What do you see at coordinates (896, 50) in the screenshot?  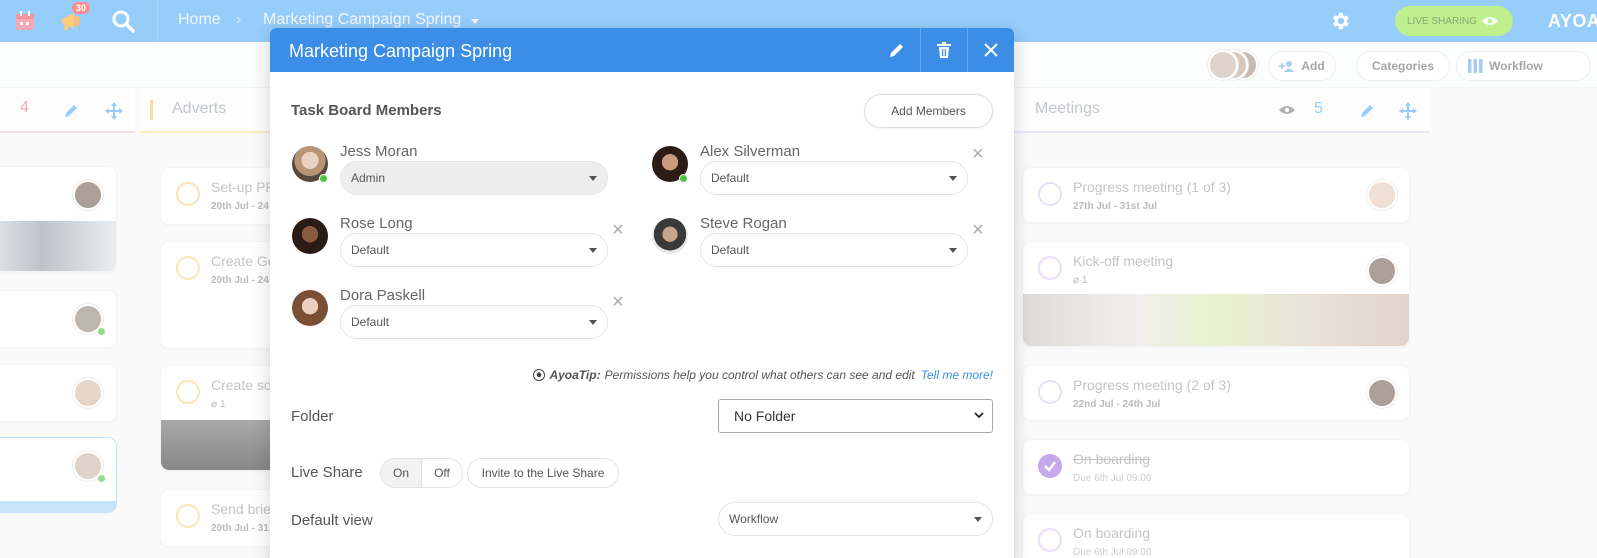 I see `edit-button` at bounding box center [896, 50].